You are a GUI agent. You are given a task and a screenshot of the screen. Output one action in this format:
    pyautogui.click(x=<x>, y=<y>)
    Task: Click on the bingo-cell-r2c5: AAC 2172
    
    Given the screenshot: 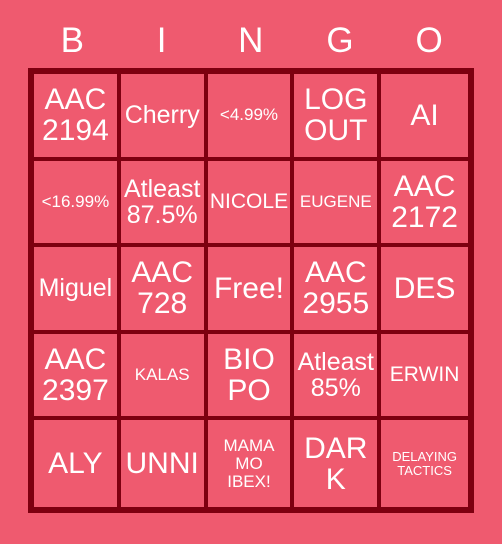 What is the action you would take?
    pyautogui.click(x=424, y=204)
    